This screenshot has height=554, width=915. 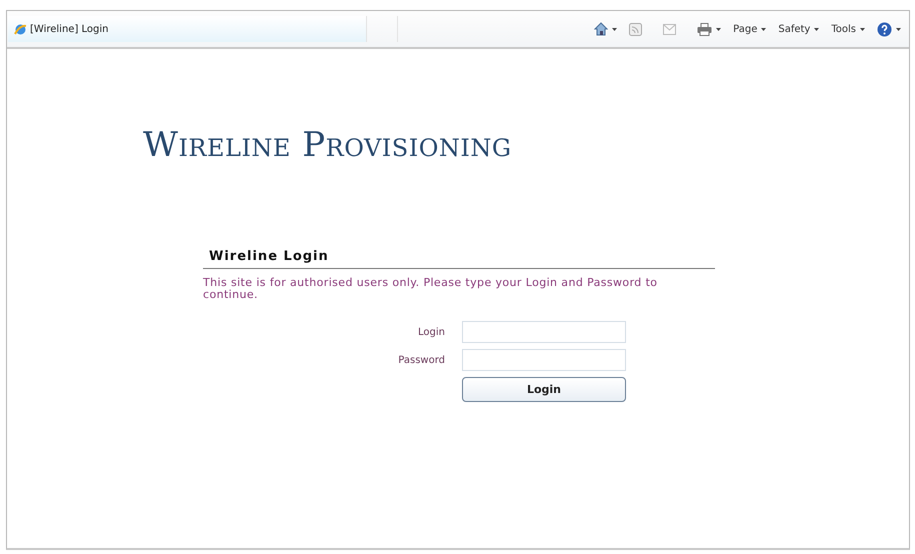 I want to click on tab-title: [Wireline] Login, so click(x=69, y=29).